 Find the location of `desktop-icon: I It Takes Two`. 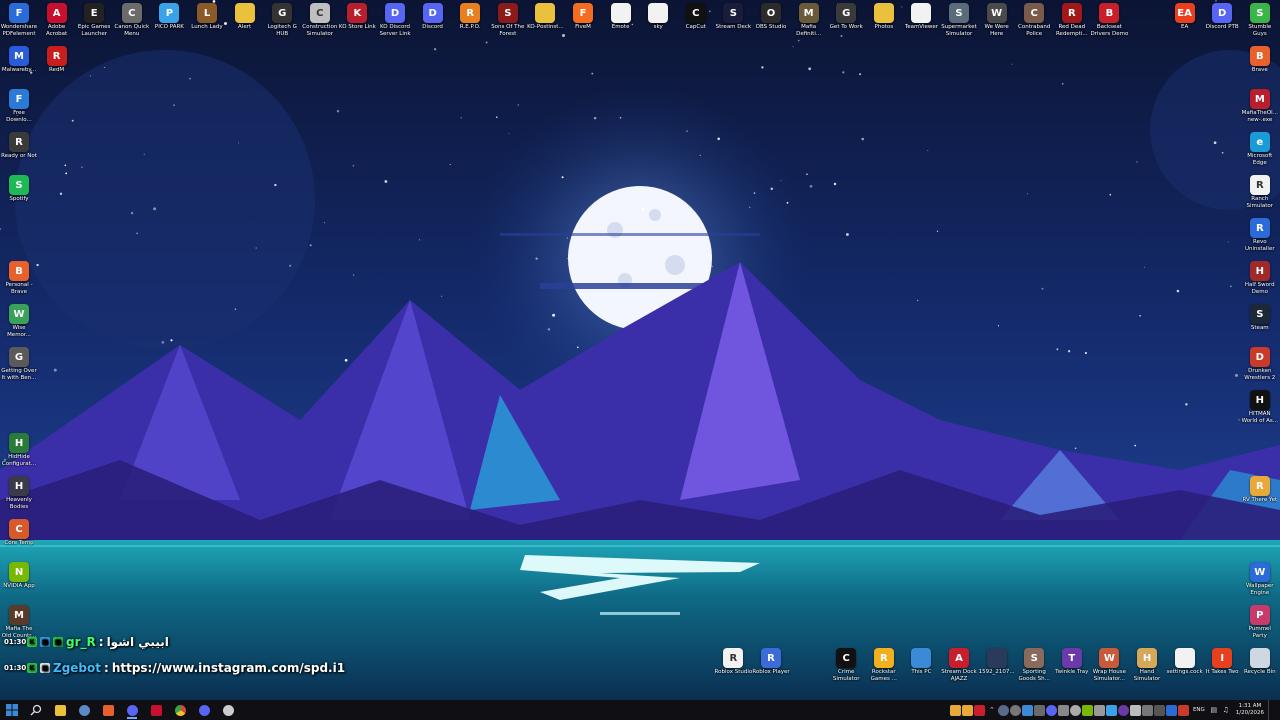

desktop-icon: I It Takes Two is located at coordinates (1222, 662).